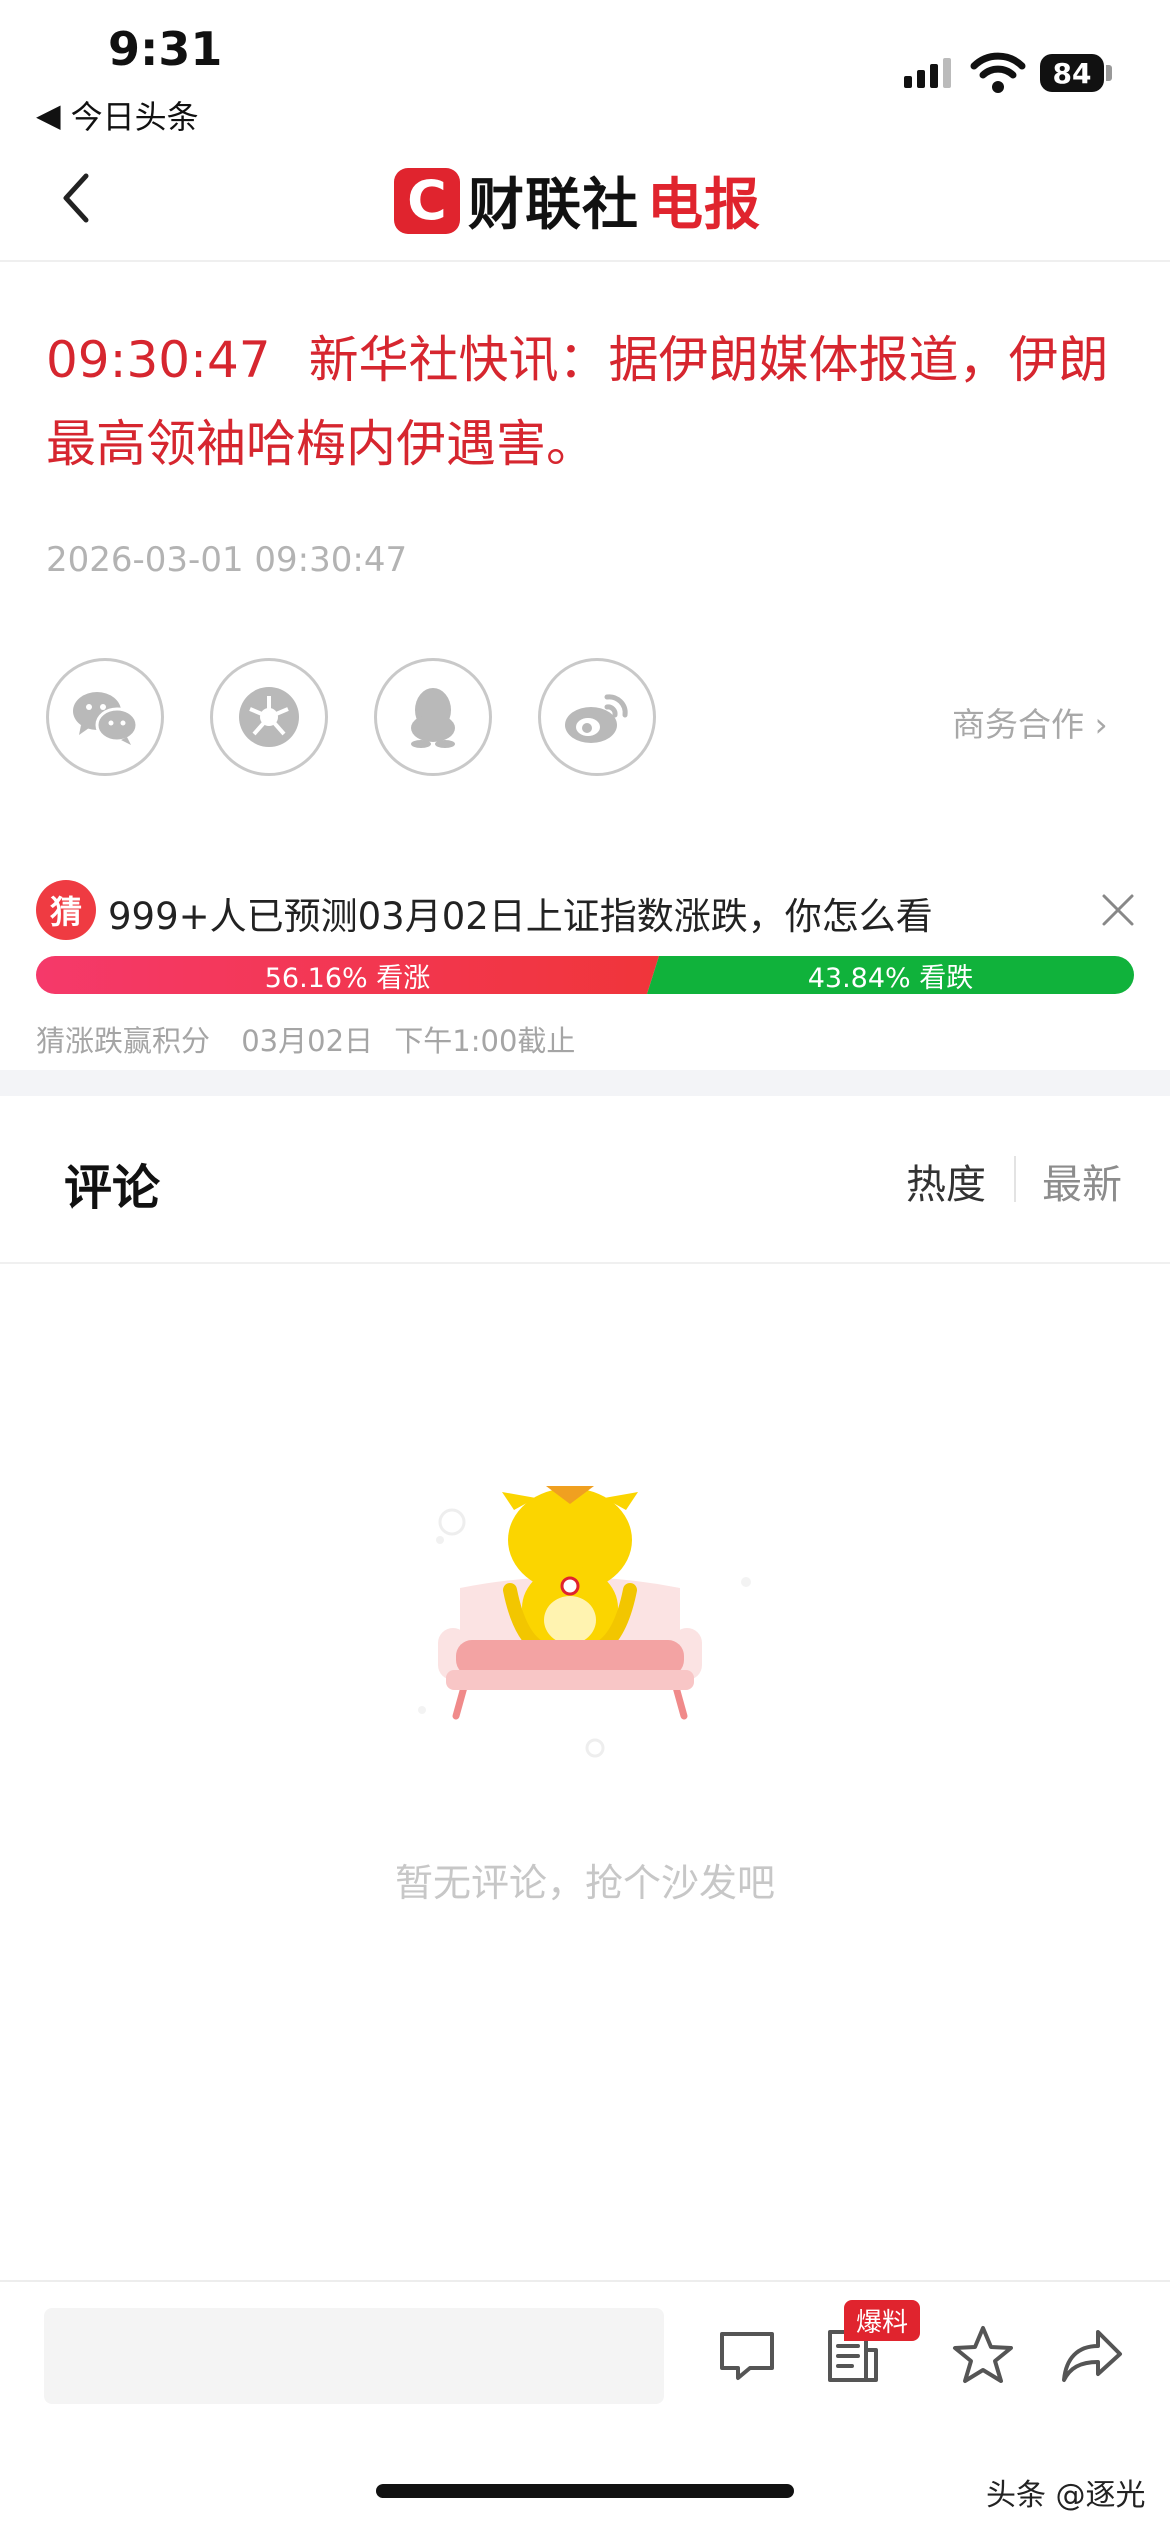 This screenshot has height=2532, width=1170. What do you see at coordinates (998, 72) in the screenshot?
I see `wifi-icon` at bounding box center [998, 72].